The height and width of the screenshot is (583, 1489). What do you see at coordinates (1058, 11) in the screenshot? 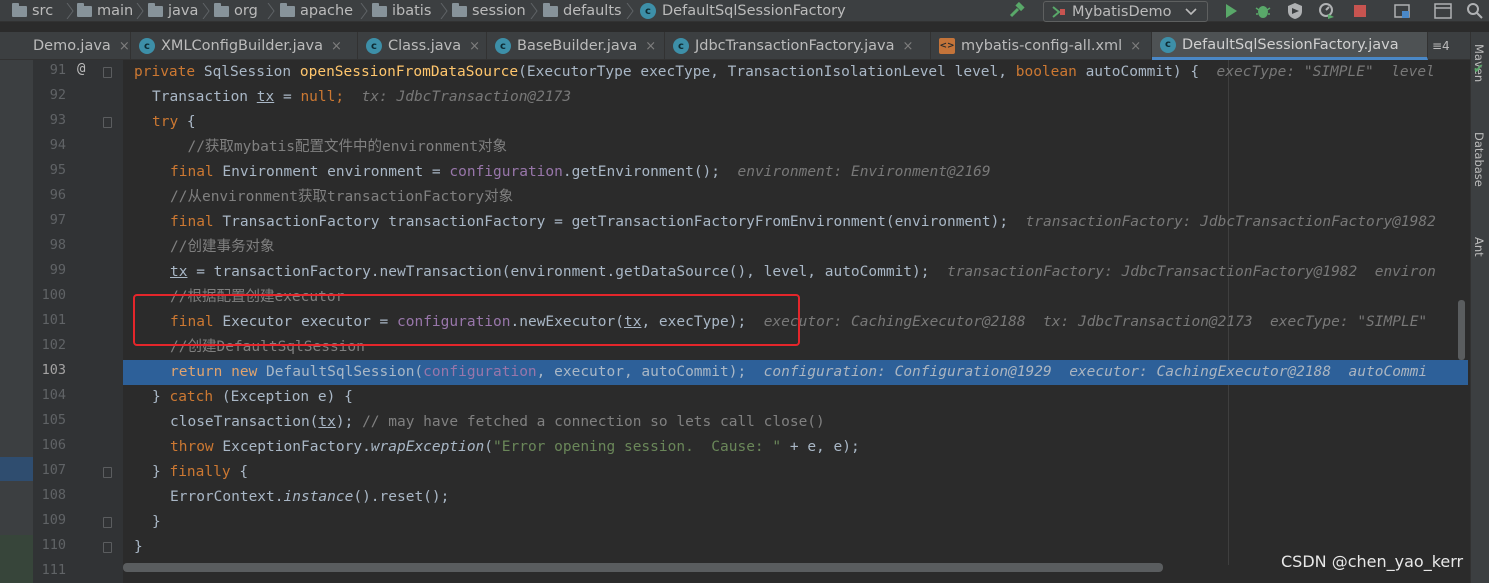
I see `run-config-icon` at bounding box center [1058, 11].